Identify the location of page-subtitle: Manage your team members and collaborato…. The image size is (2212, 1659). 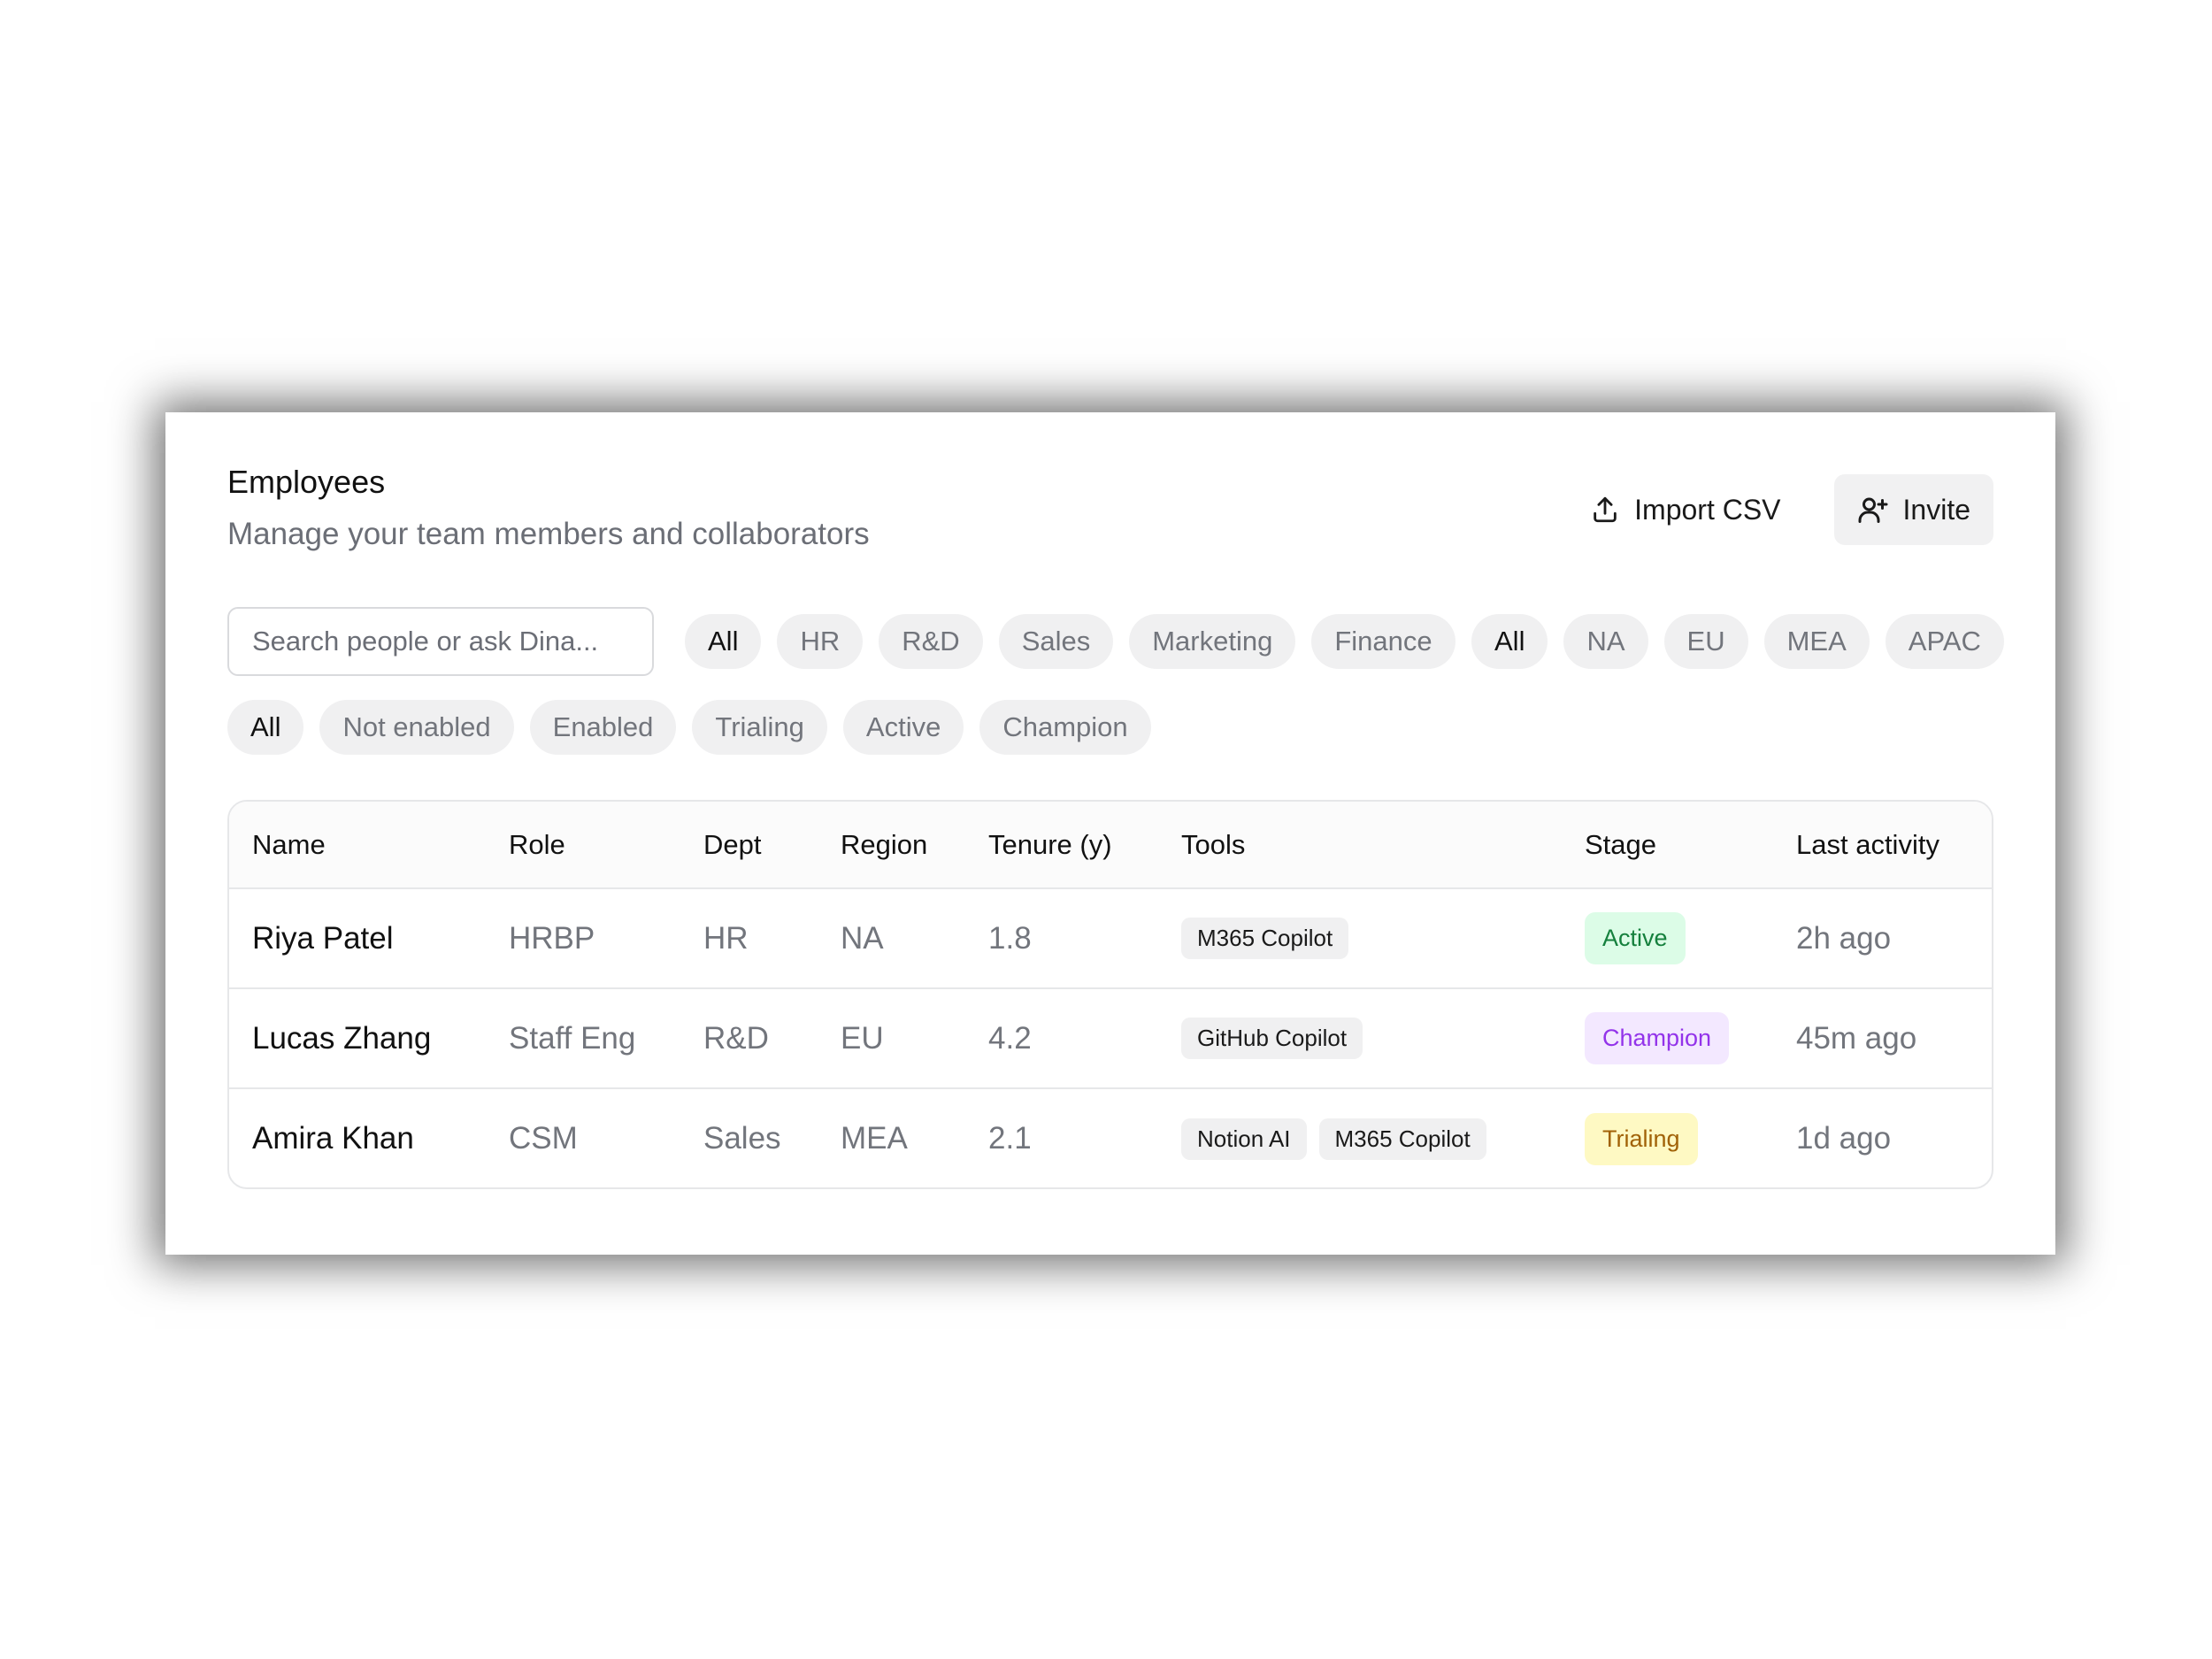
(548, 534).